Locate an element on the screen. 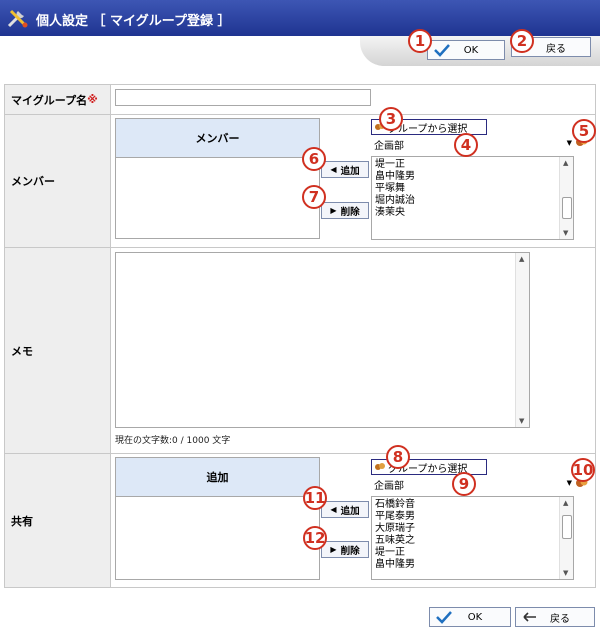  back-arrow-icon is located at coordinates (529, 617).